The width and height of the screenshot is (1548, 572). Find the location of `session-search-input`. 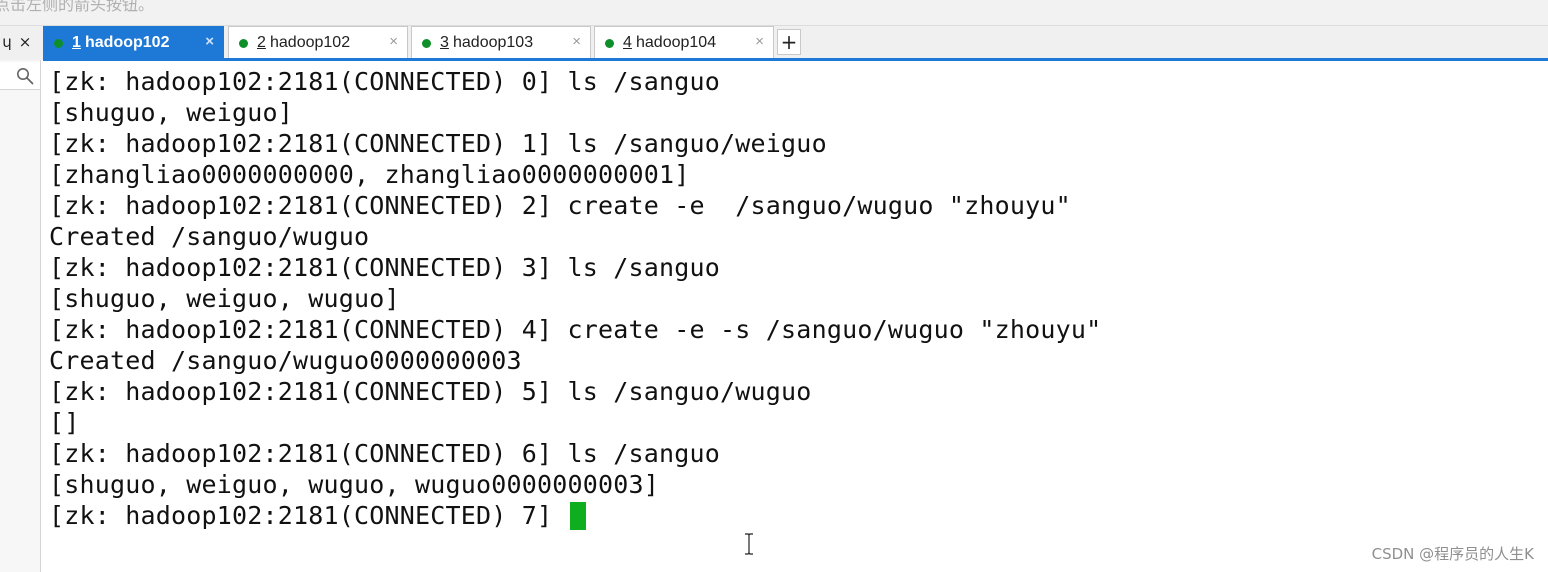

session-search-input is located at coordinates (20, 76).